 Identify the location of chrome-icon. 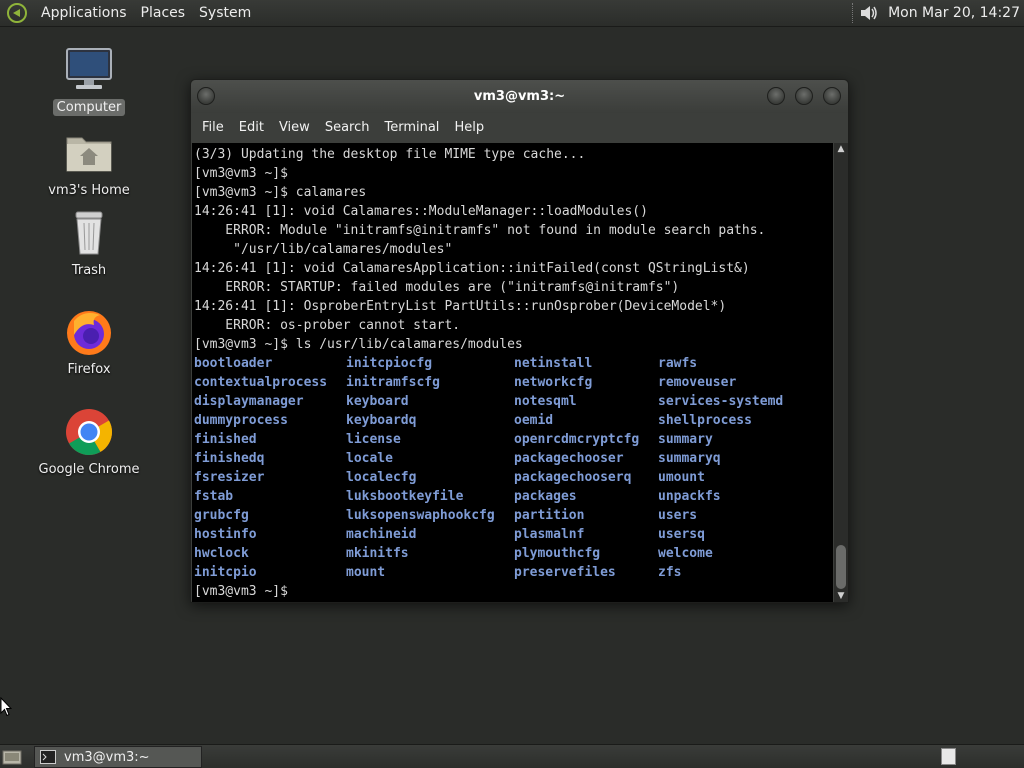
(89, 432).